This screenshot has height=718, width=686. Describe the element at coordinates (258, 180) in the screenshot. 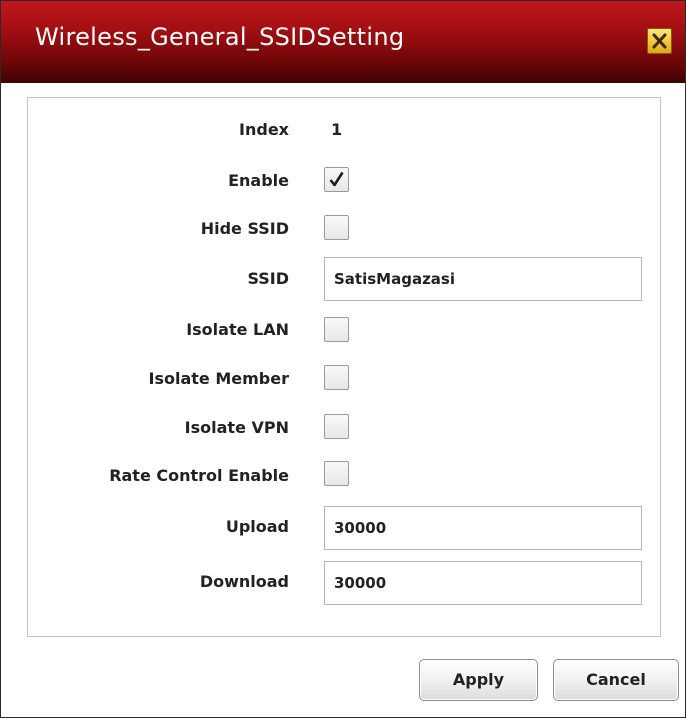

I see `enable-label: Enable` at that location.